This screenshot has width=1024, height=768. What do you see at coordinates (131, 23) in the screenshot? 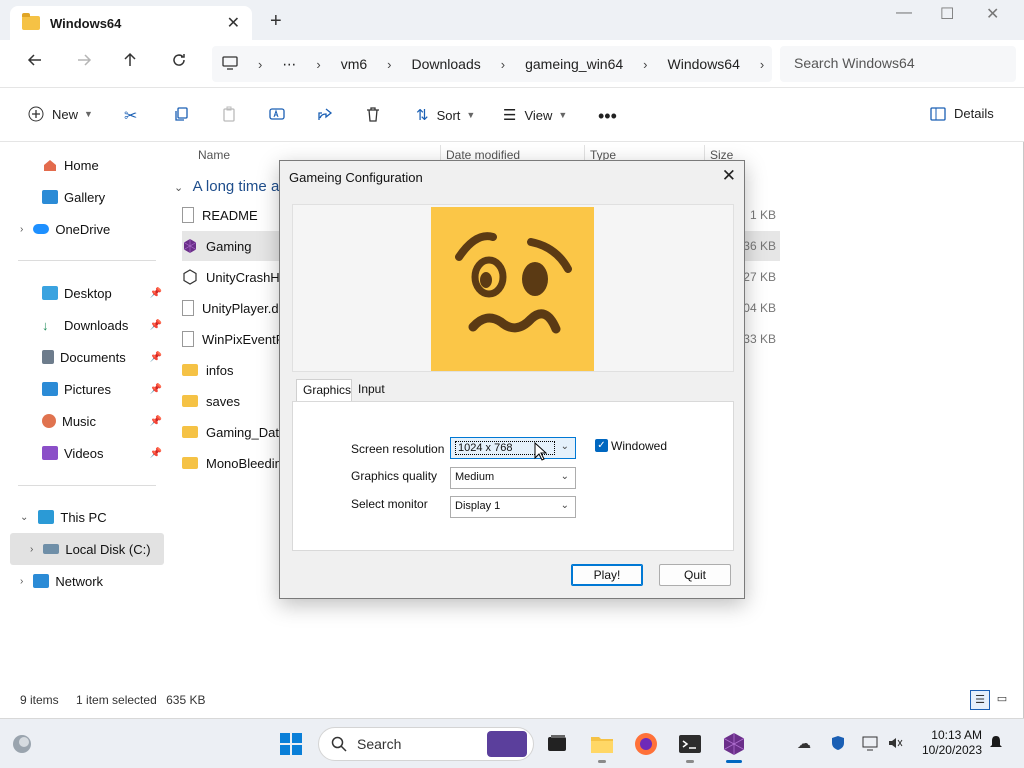
I see `explorer-tab: Windows64 ✕` at bounding box center [131, 23].